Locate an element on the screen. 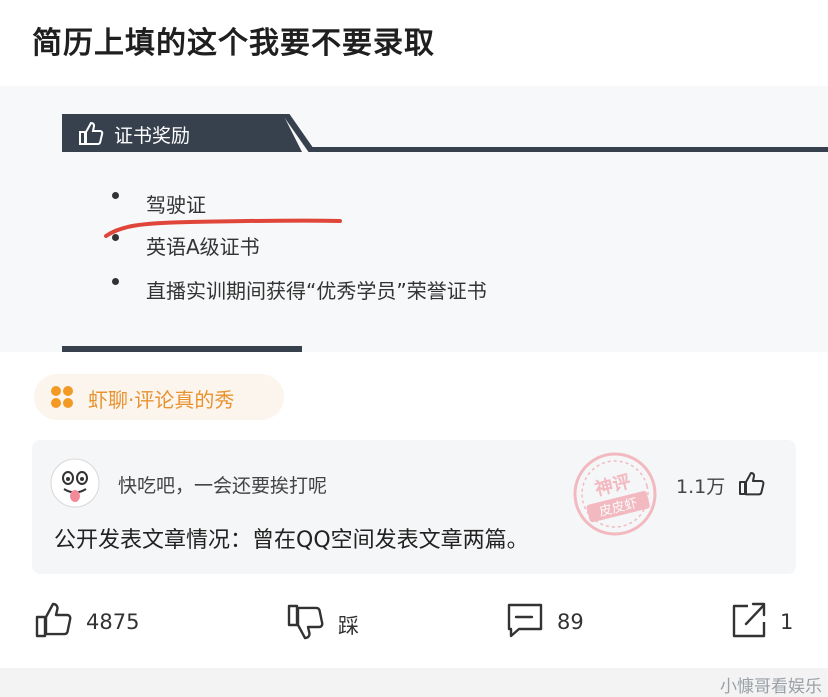 The height and width of the screenshot is (697, 828). bottom-divider: 小慷哥看娱乐 is located at coordinates (414, 682).